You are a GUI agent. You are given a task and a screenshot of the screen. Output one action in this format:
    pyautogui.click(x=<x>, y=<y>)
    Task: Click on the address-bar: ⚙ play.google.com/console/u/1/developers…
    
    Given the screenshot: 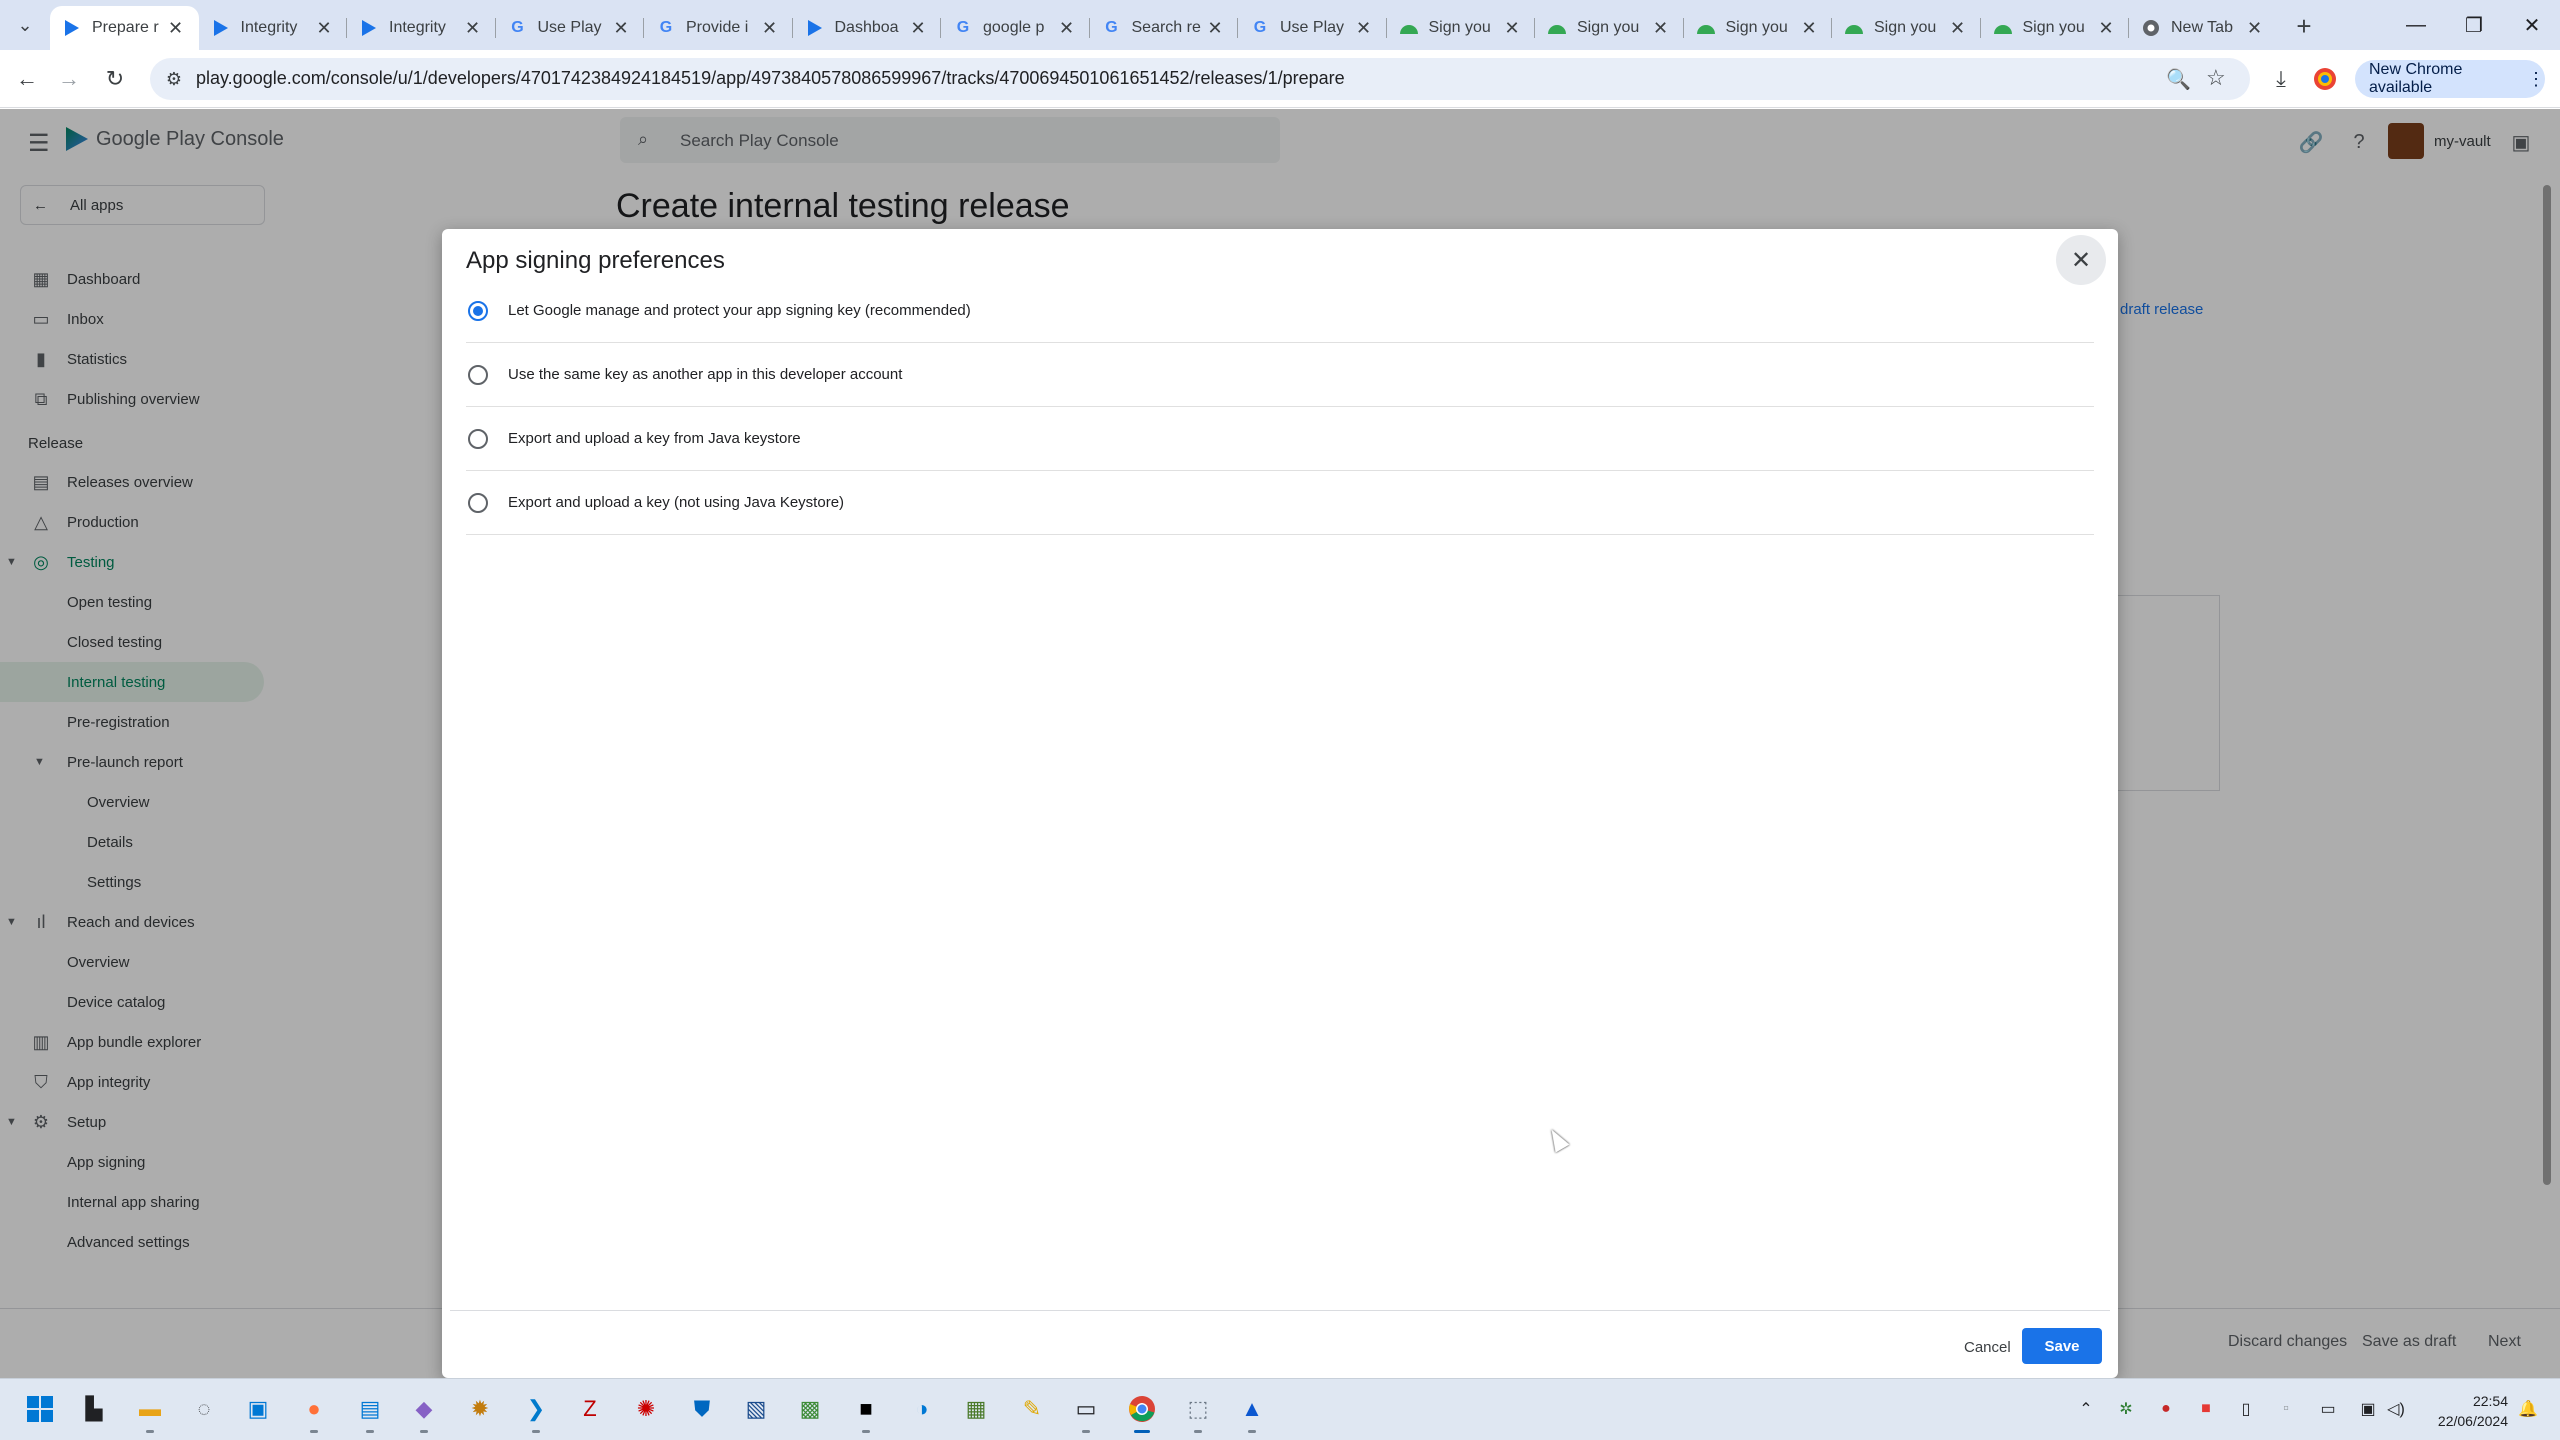 What is the action you would take?
    pyautogui.click(x=1200, y=79)
    